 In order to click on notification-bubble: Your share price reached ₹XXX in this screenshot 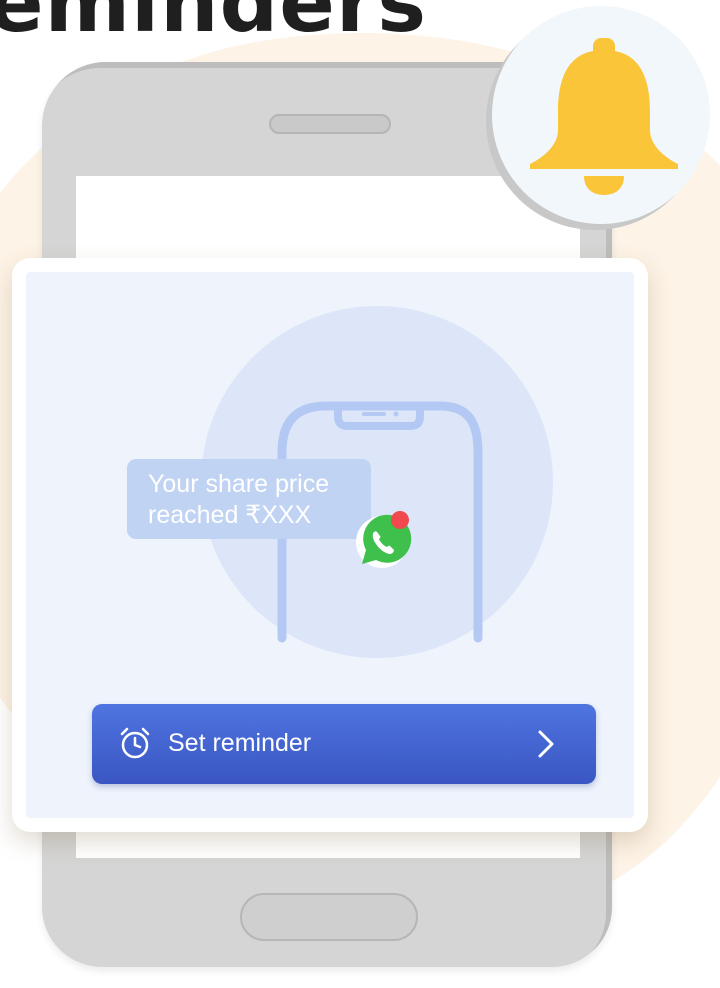, I will do `click(249, 499)`.